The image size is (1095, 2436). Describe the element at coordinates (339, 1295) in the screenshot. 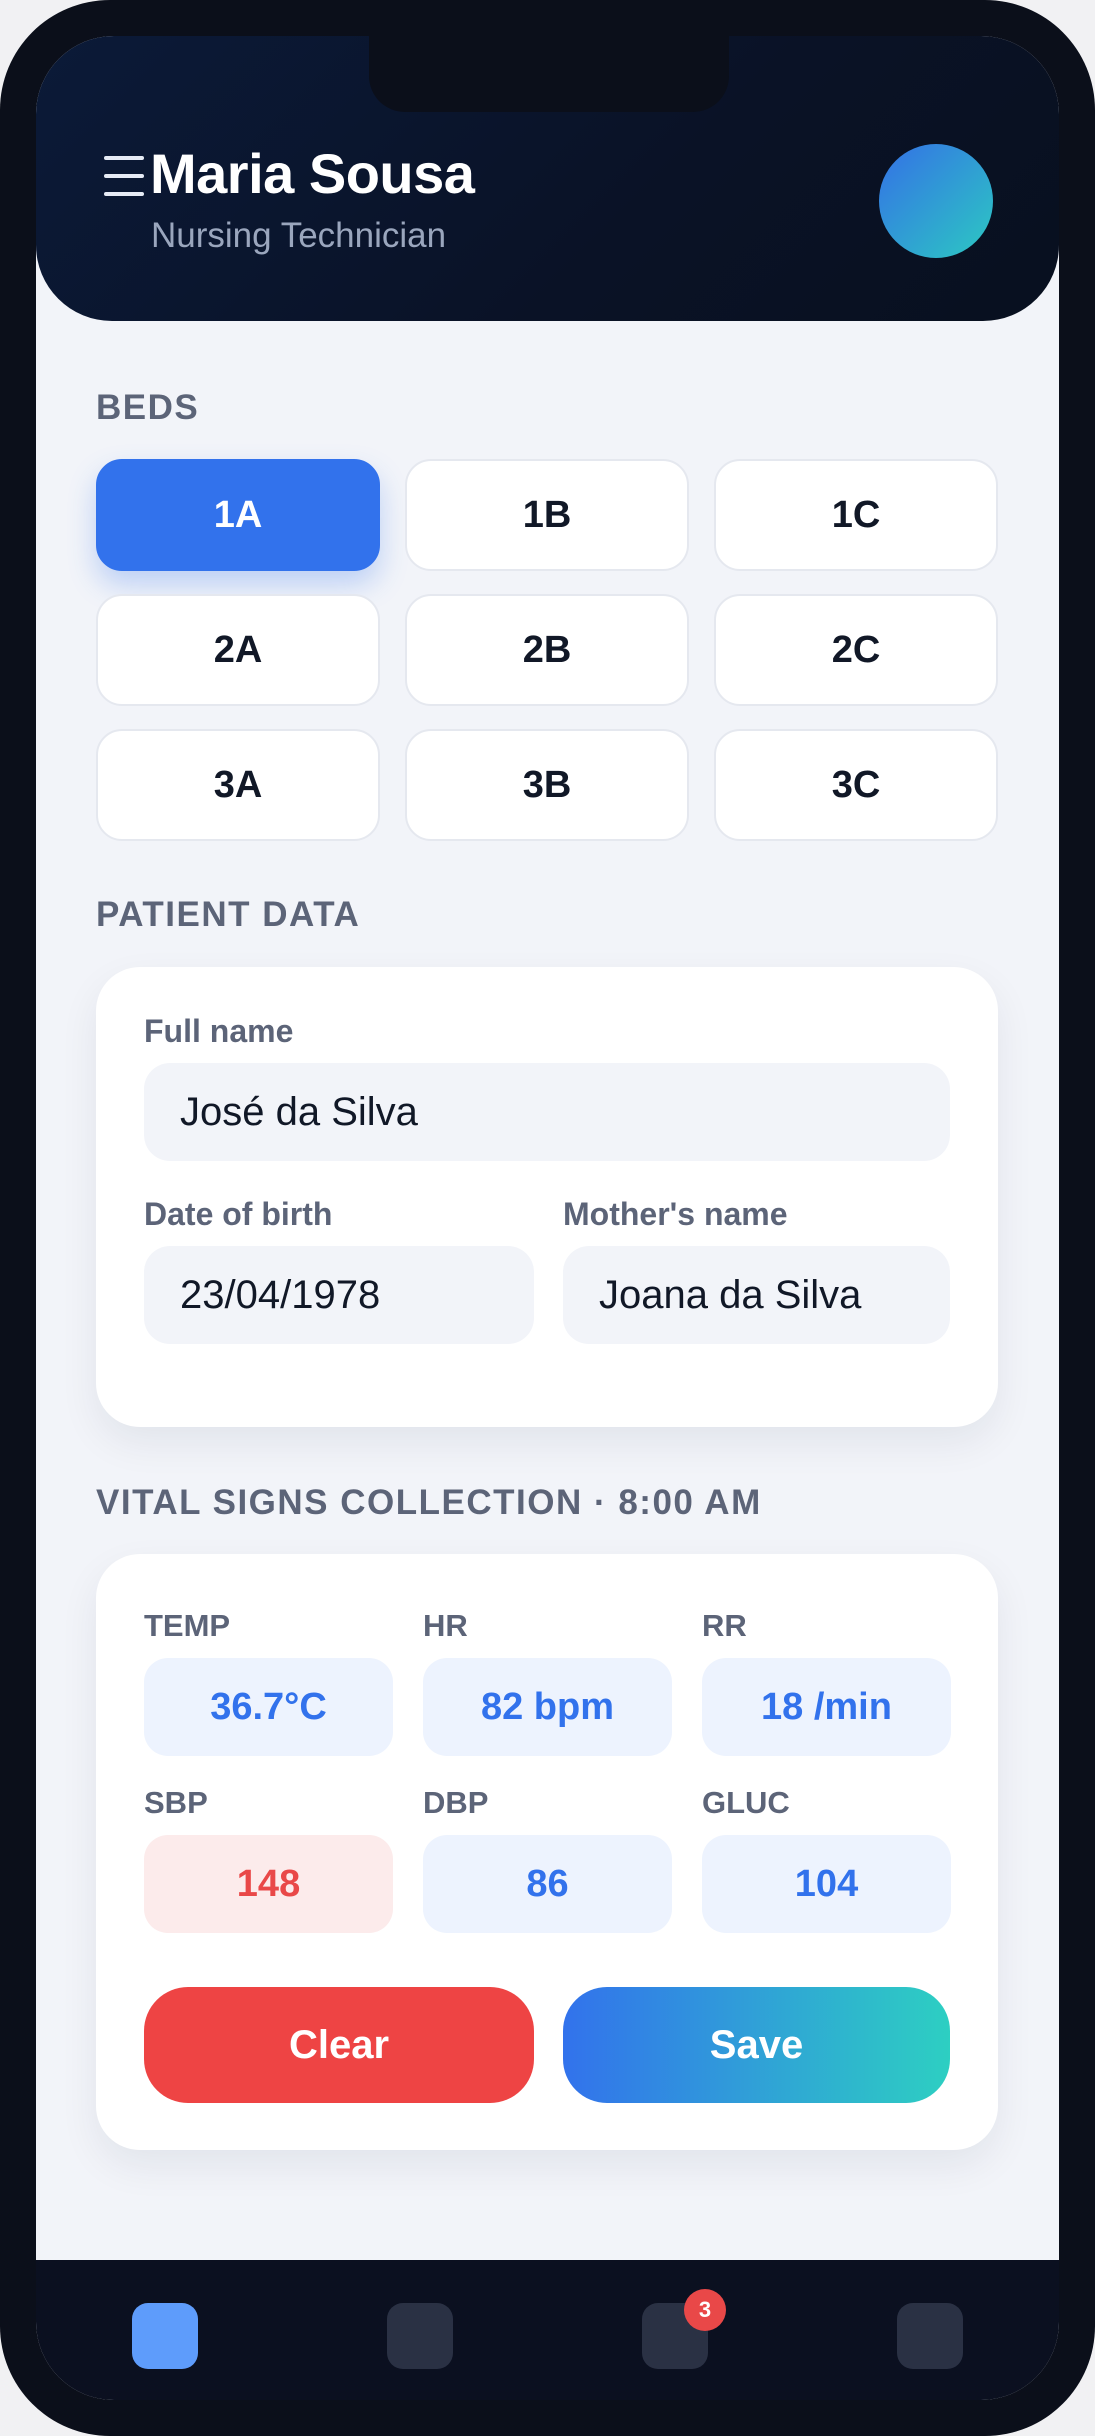

I see `dob-field: 23/04/1978` at that location.